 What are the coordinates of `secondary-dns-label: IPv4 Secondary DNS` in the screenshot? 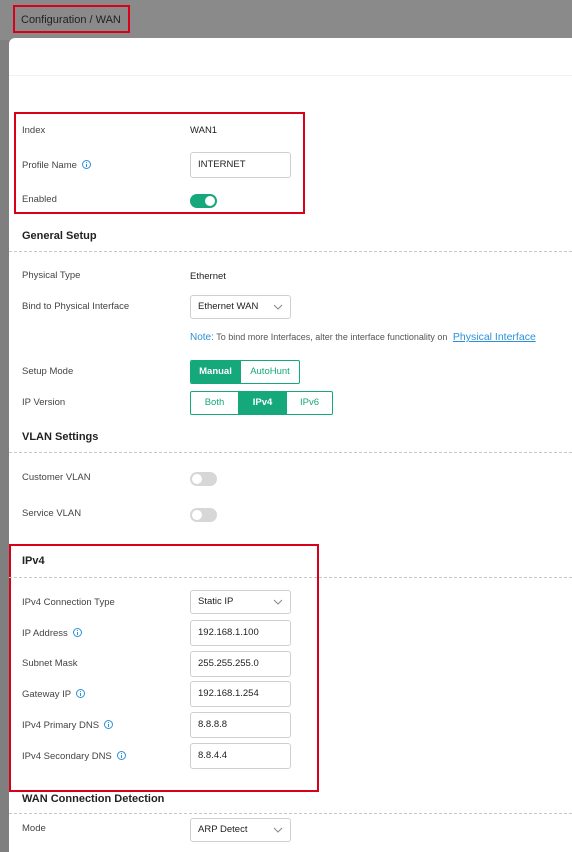 It's located at (74, 756).